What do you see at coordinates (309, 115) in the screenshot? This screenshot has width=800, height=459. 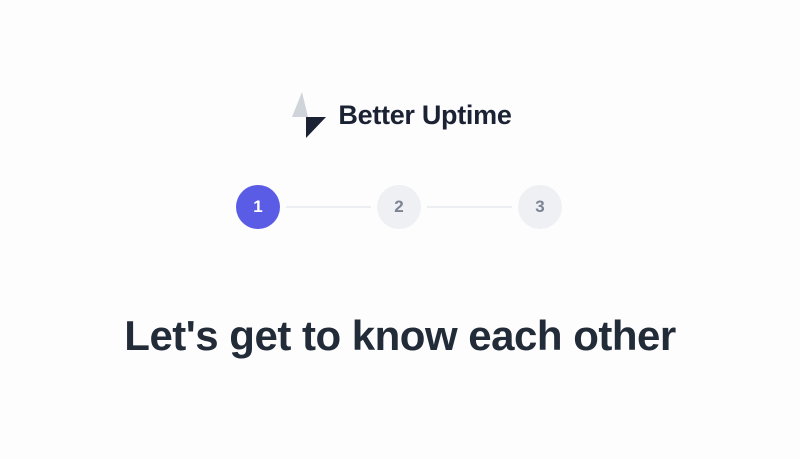 I see `lightning-bolt-icon` at bounding box center [309, 115].